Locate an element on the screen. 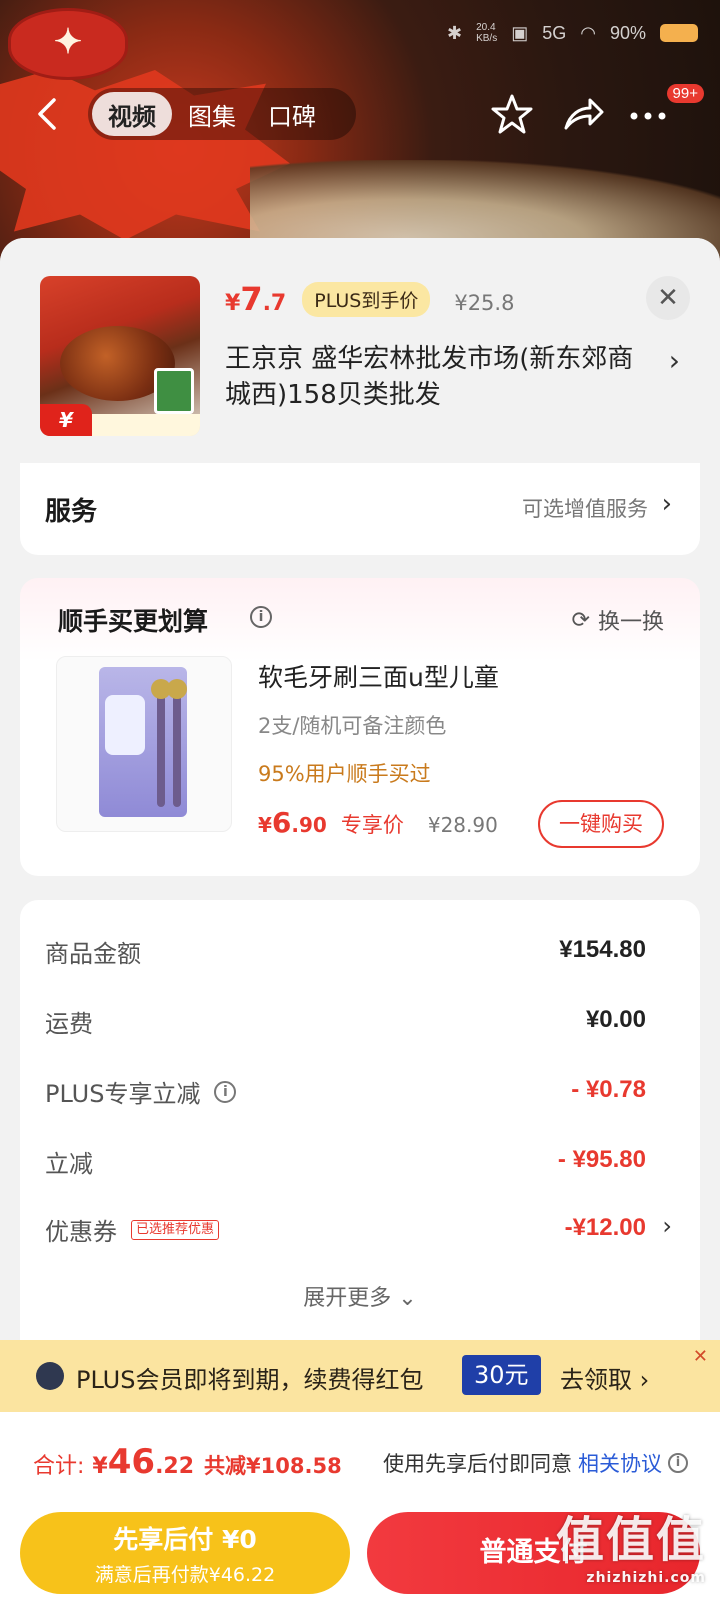 The image size is (720, 1600). plus-claim-label: 去领取 is located at coordinates (596, 1380).